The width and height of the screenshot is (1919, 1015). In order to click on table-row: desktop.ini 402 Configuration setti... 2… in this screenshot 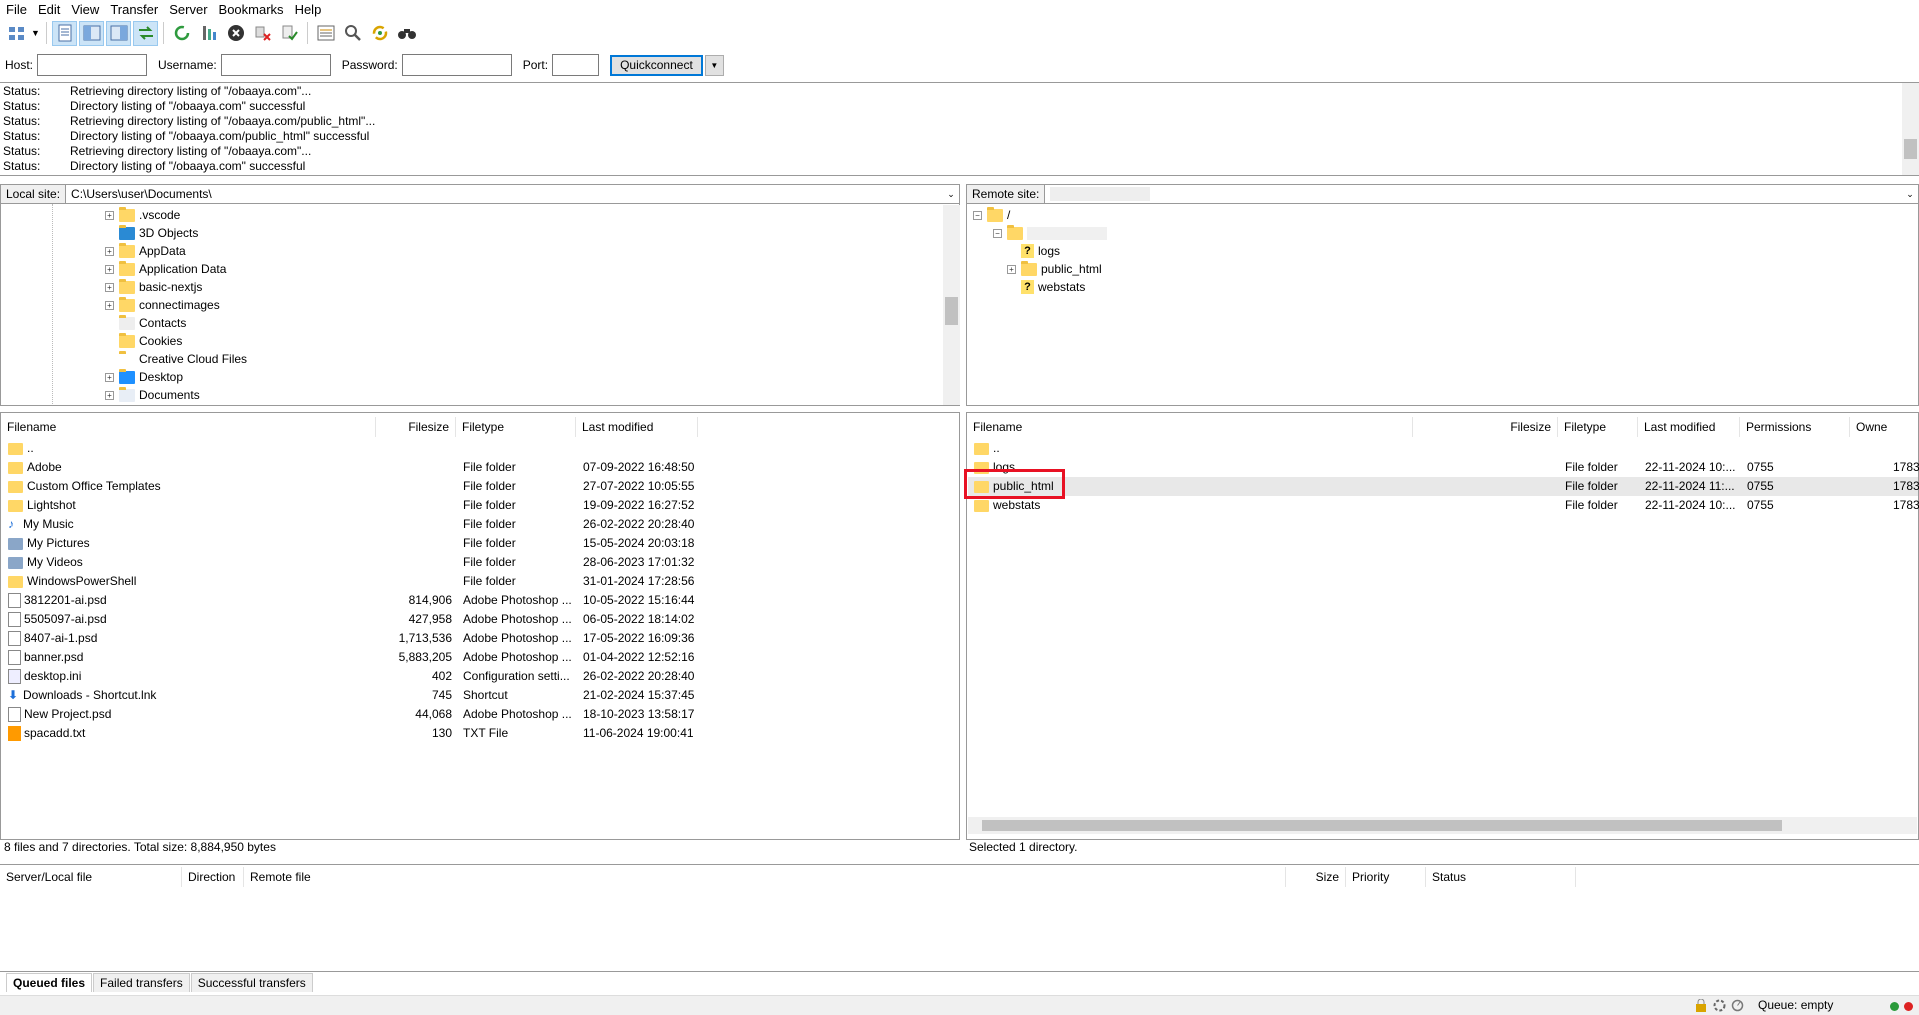, I will do `click(472, 676)`.